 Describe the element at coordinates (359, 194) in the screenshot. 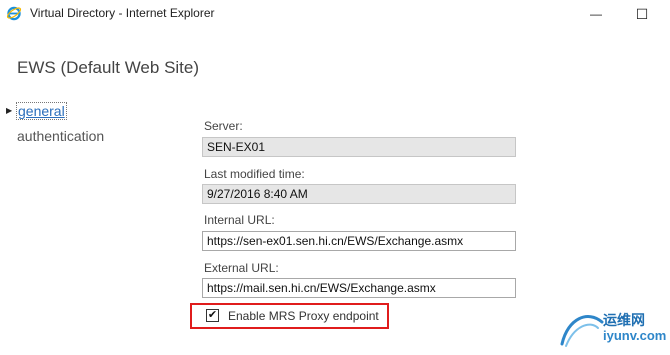

I see `last-modified-field: 9/27/2016 8:40 AM` at that location.